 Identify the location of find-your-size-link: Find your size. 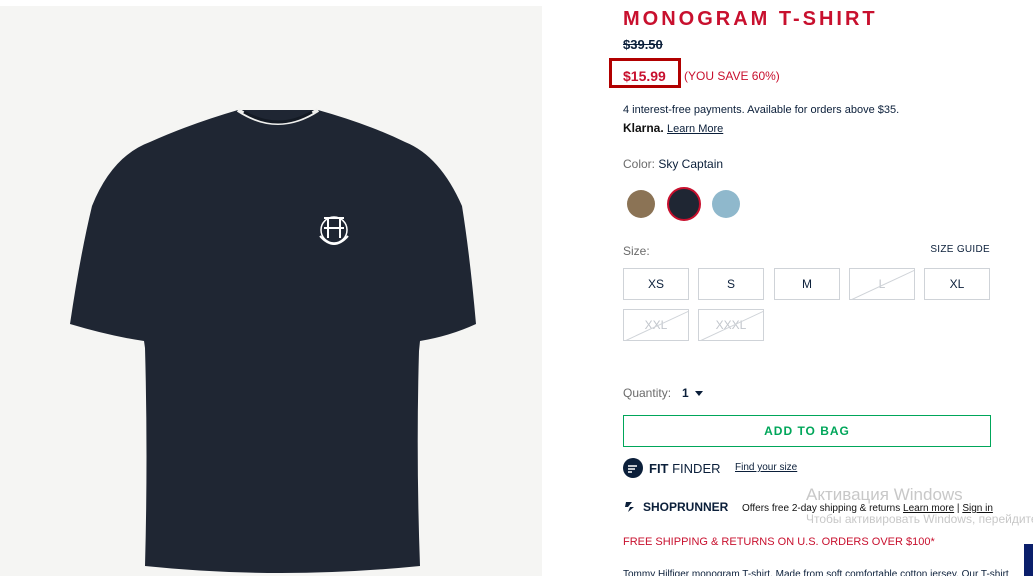
(766, 467).